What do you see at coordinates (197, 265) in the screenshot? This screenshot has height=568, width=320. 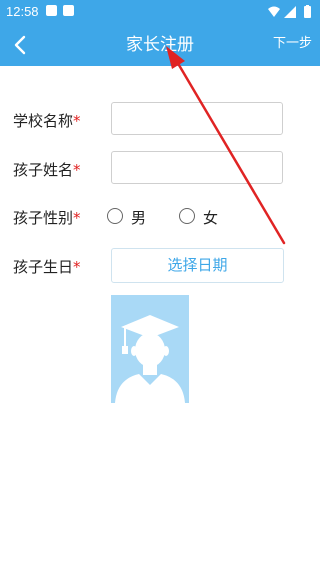 I see `select-date-button: 选择日期` at bounding box center [197, 265].